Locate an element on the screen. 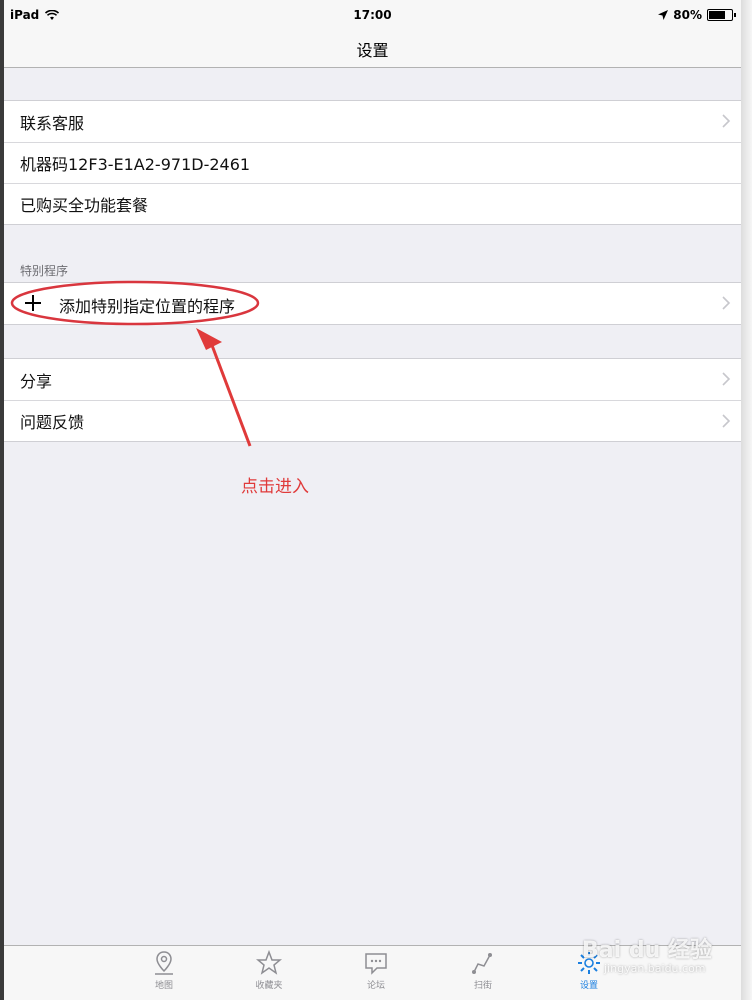 This screenshot has width=752, height=1000. purchase-status-row: 已购买全功能套餐 is located at coordinates (372, 203).